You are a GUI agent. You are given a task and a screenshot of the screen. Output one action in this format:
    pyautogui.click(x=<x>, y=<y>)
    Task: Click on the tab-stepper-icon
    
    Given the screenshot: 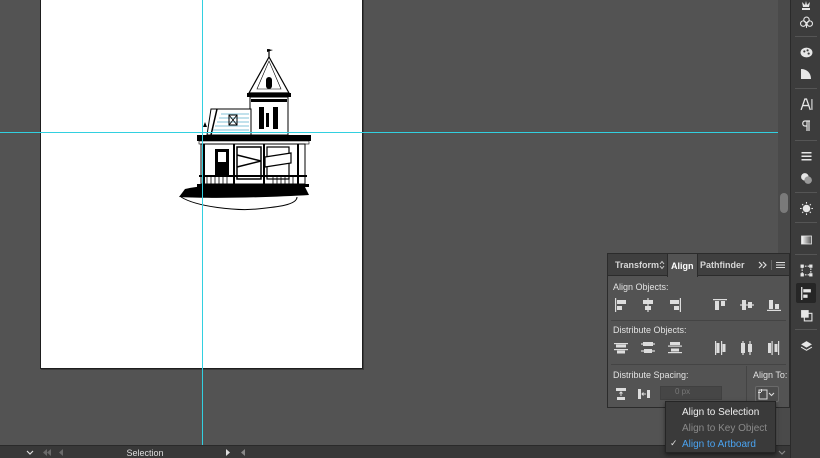 What is the action you would take?
    pyautogui.click(x=662, y=265)
    